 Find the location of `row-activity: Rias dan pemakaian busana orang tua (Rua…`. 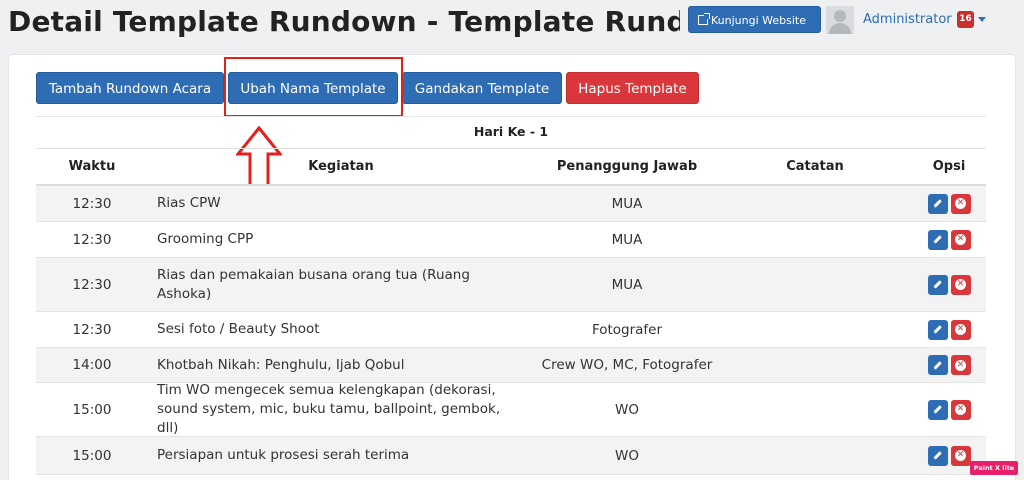

row-activity: Rias dan pemakaian busana orang tua (Rua… is located at coordinates (313, 284).